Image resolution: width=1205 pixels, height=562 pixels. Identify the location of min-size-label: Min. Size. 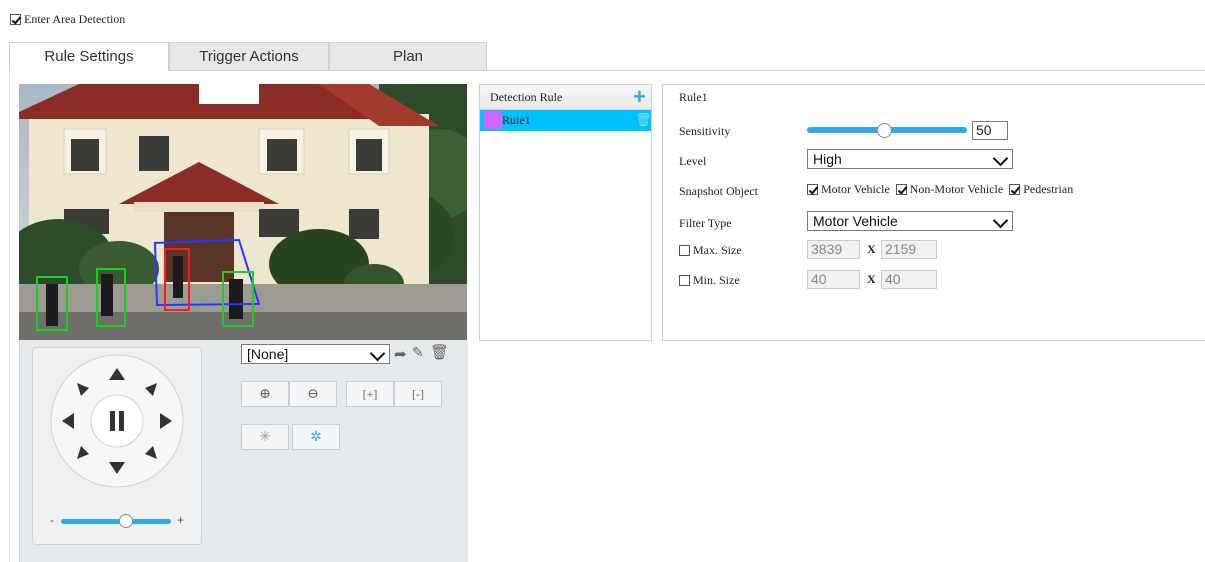
(716, 280).